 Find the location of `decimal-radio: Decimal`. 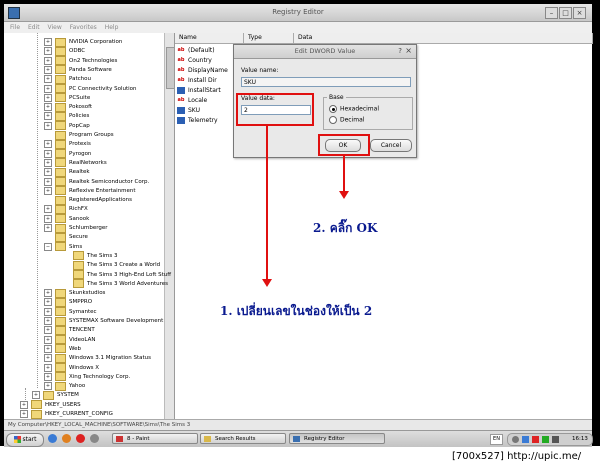

decimal-radio: Decimal is located at coordinates (346, 120).